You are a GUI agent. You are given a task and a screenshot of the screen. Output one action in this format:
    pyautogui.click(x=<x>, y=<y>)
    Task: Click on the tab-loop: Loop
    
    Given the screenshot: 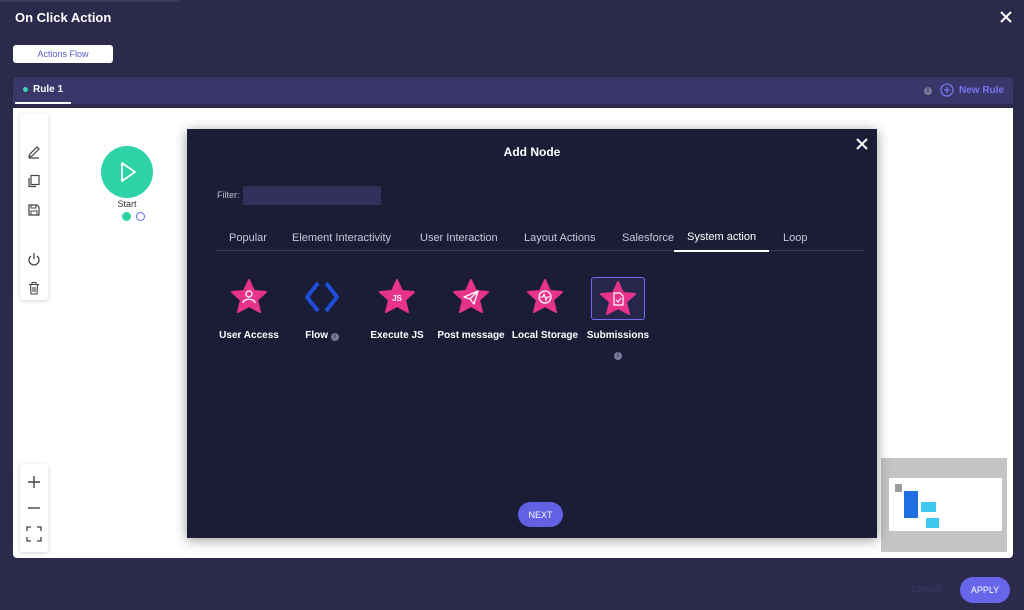 What is the action you would take?
    pyautogui.click(x=795, y=237)
    